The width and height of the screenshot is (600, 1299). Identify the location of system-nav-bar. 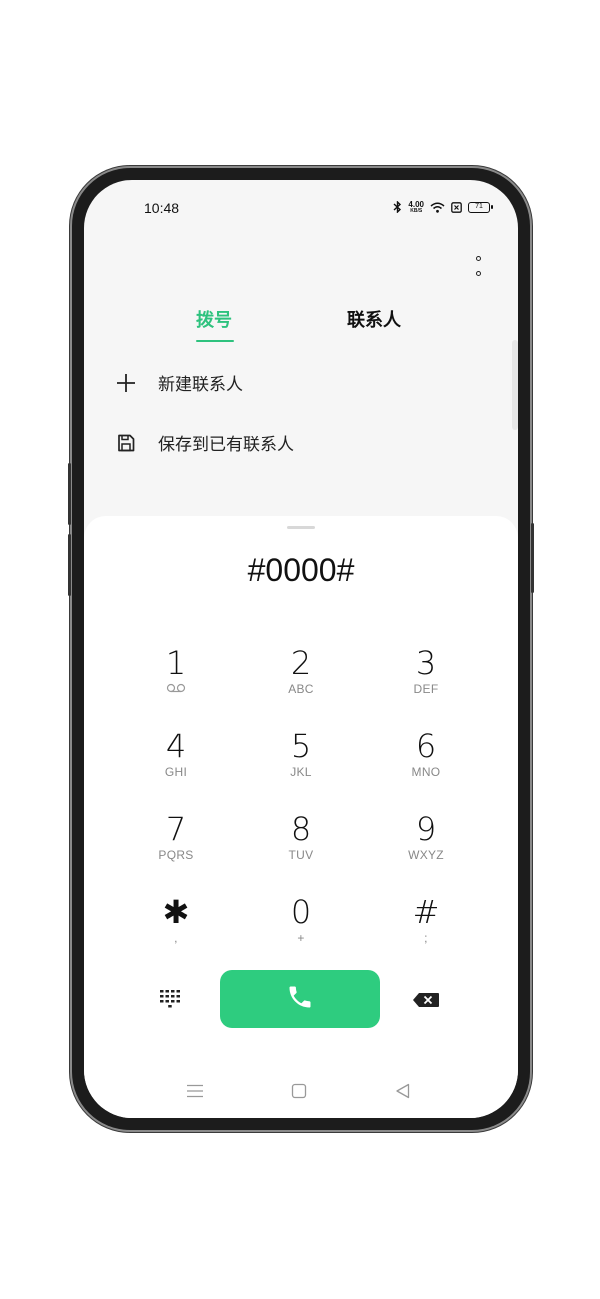
(301, 1093).